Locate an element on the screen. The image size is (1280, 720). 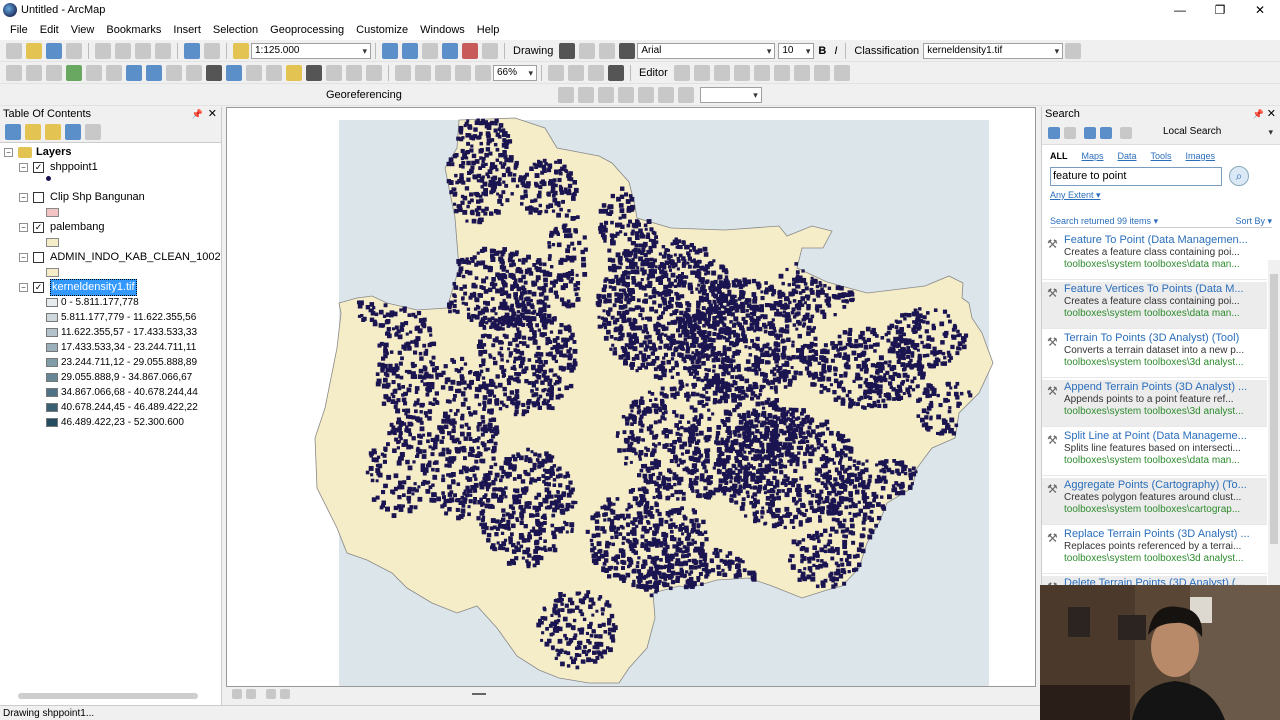
sketch-properties-icon is located at coordinates (821, 72).